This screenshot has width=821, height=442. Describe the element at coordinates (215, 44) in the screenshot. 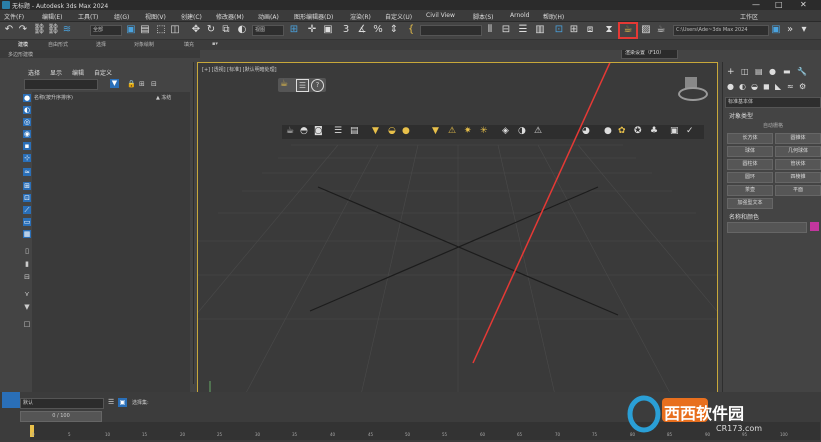

I see `ribbon-toggle-icon: ▪▾` at that location.